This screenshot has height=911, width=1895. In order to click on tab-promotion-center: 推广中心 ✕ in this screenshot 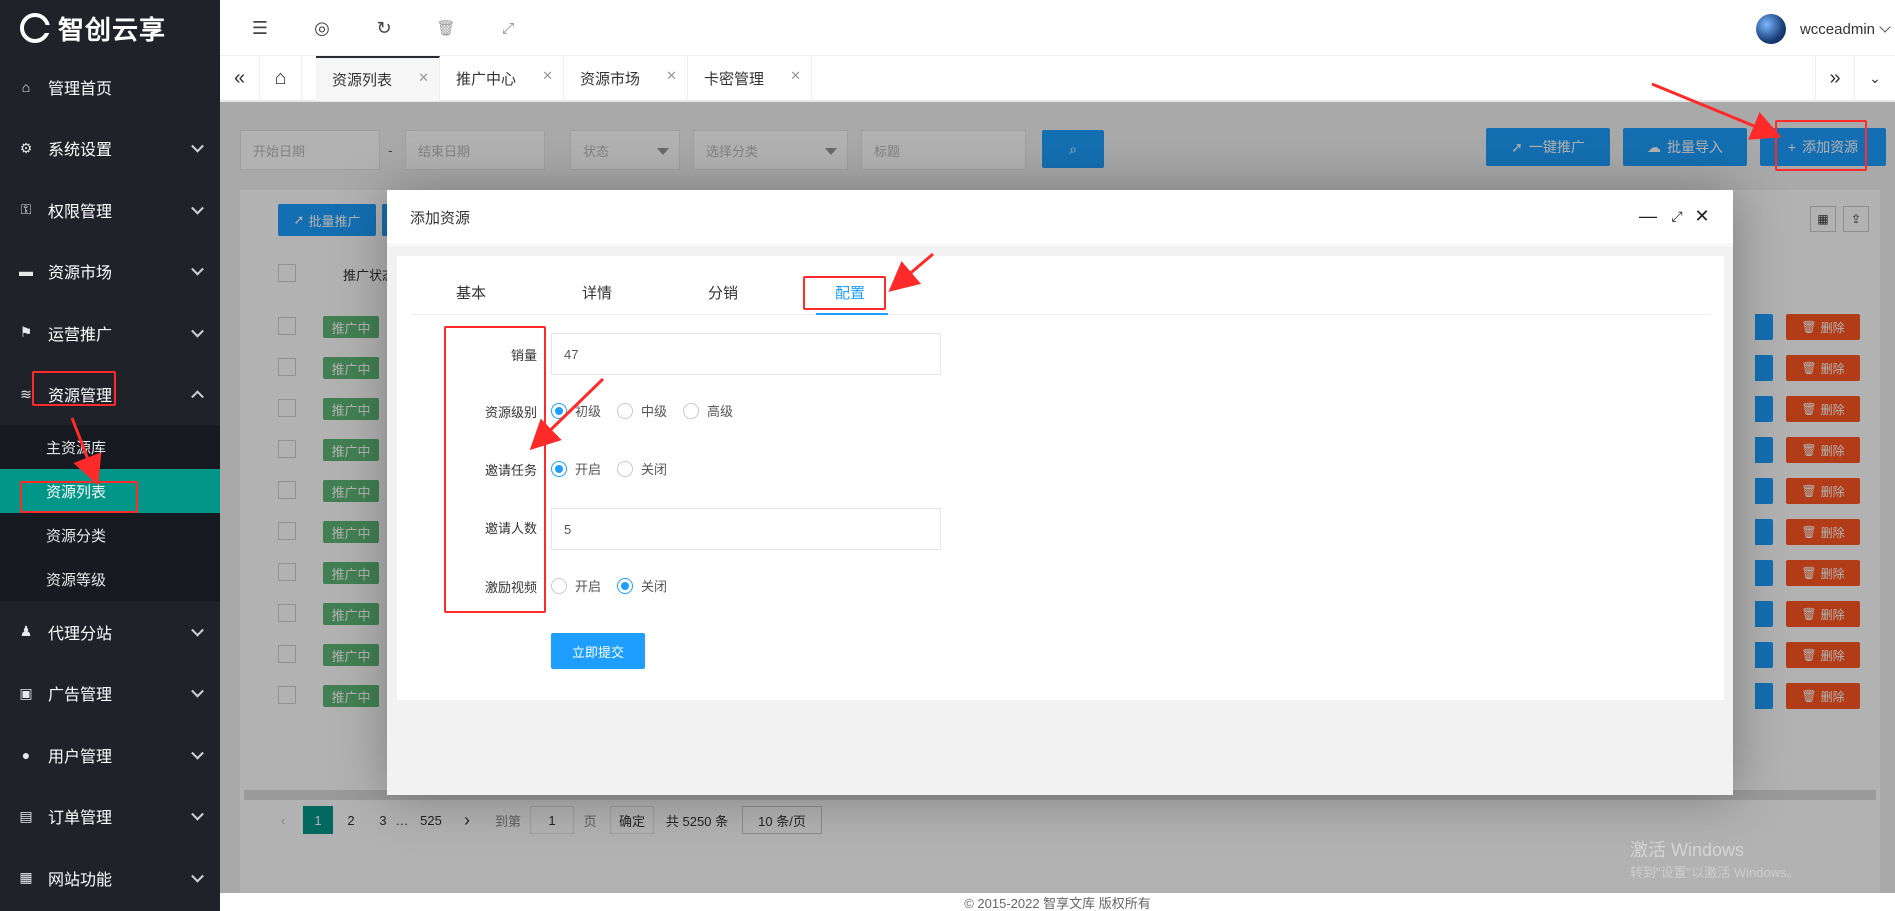, I will do `click(502, 78)`.